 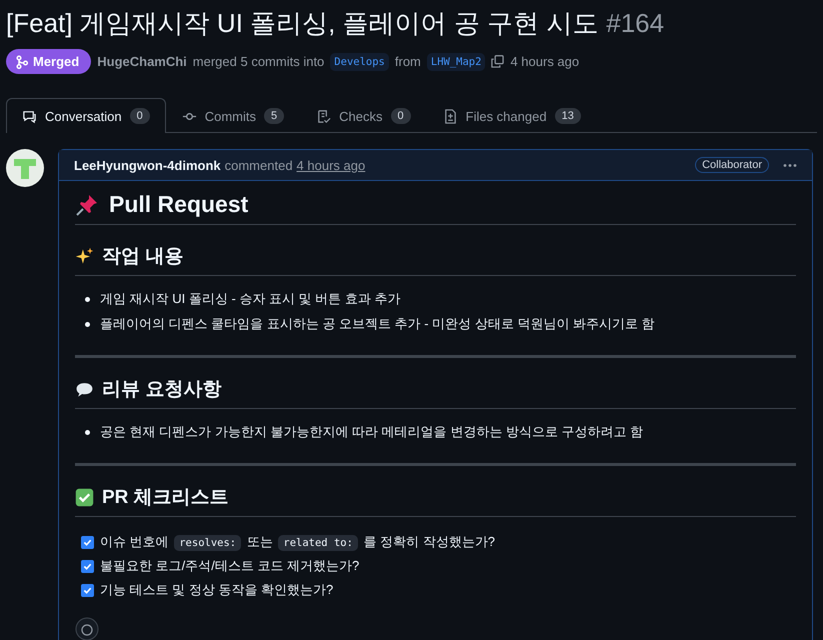 I want to click on role-label: Collaborator, so click(x=732, y=165).